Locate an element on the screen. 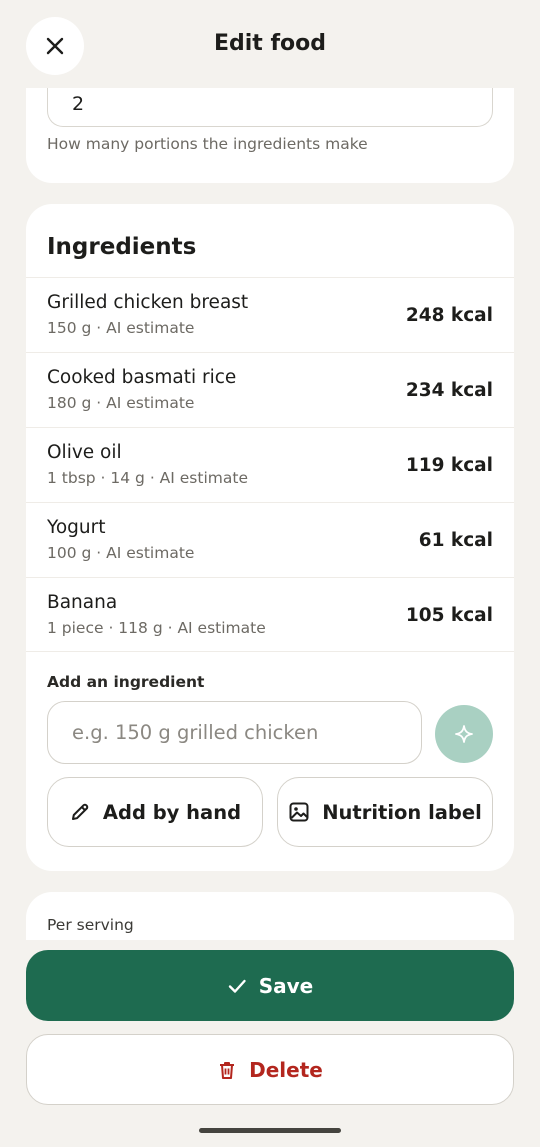 The width and height of the screenshot is (540, 1147). ingredient-meta: 1 piece · 118 g · AI estimate is located at coordinates (156, 628).